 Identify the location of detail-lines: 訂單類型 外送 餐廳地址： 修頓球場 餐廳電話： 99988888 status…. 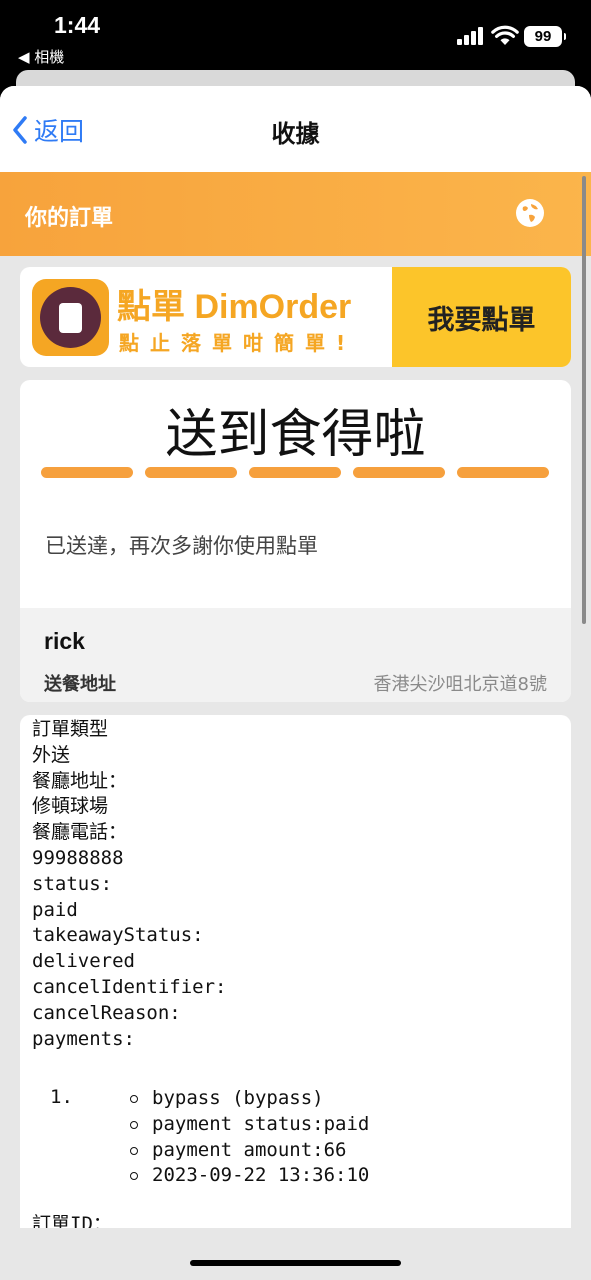
(129, 884).